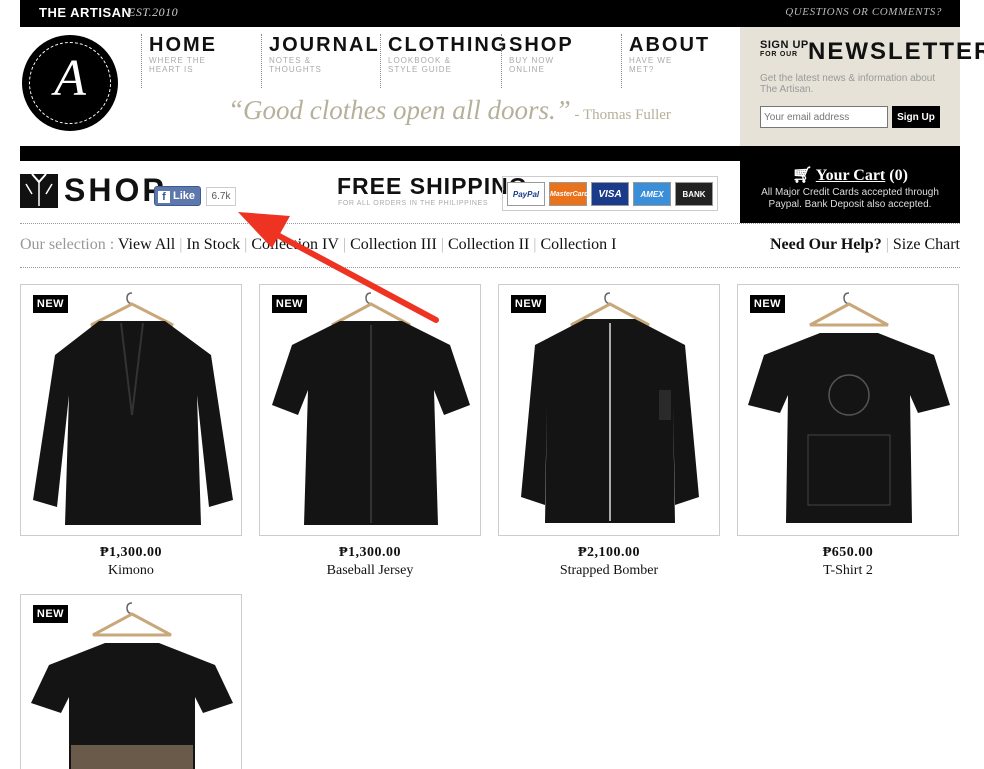  I want to click on annotation-arrow-icon, so click(338, 267).